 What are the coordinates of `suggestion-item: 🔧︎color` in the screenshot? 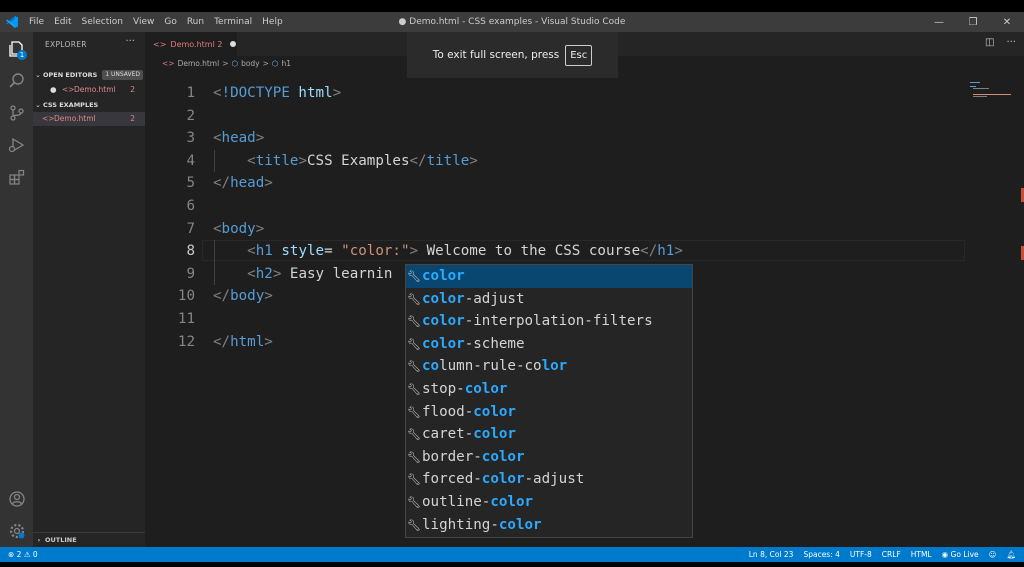 It's located at (549, 276).